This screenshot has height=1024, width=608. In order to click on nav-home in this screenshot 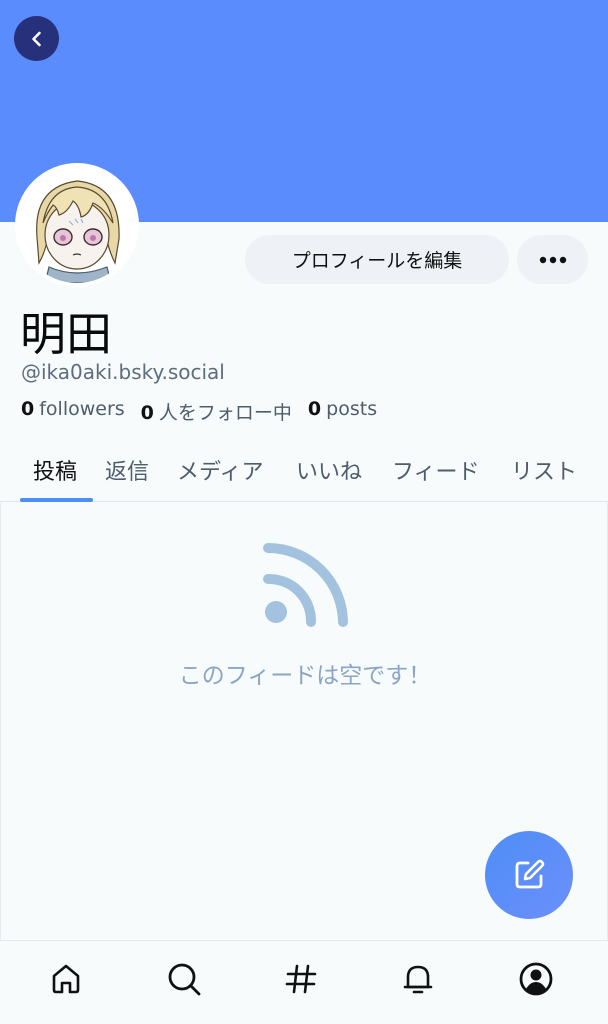, I will do `click(66, 979)`.